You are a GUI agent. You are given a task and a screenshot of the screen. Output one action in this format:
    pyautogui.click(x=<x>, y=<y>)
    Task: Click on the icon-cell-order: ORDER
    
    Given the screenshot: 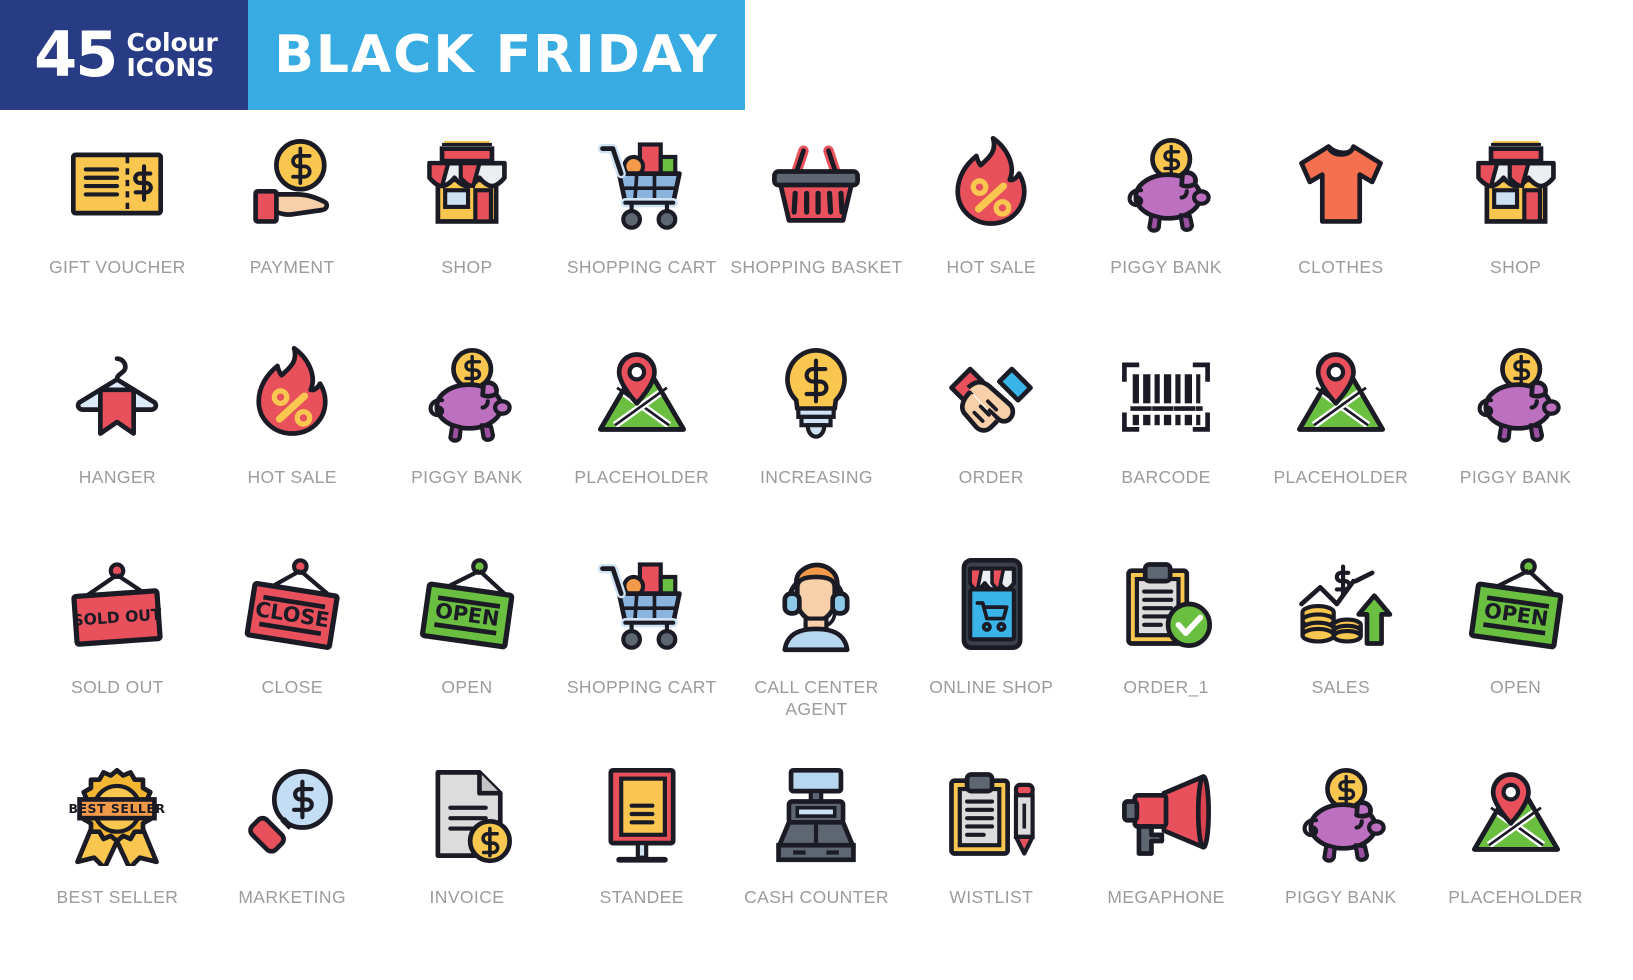 What is the action you would take?
    pyautogui.click(x=991, y=440)
    